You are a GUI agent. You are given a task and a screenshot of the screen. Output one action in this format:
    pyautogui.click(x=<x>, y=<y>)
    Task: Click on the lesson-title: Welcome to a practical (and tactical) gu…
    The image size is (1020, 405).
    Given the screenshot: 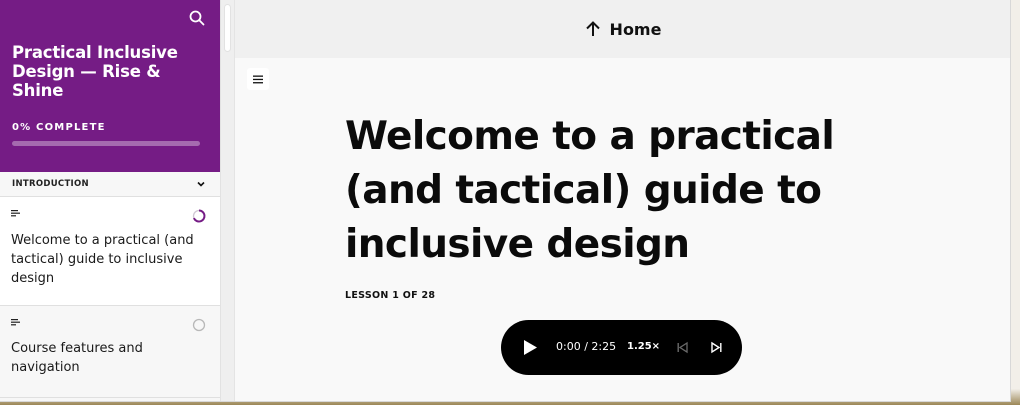 What is the action you would take?
    pyautogui.click(x=102, y=259)
    